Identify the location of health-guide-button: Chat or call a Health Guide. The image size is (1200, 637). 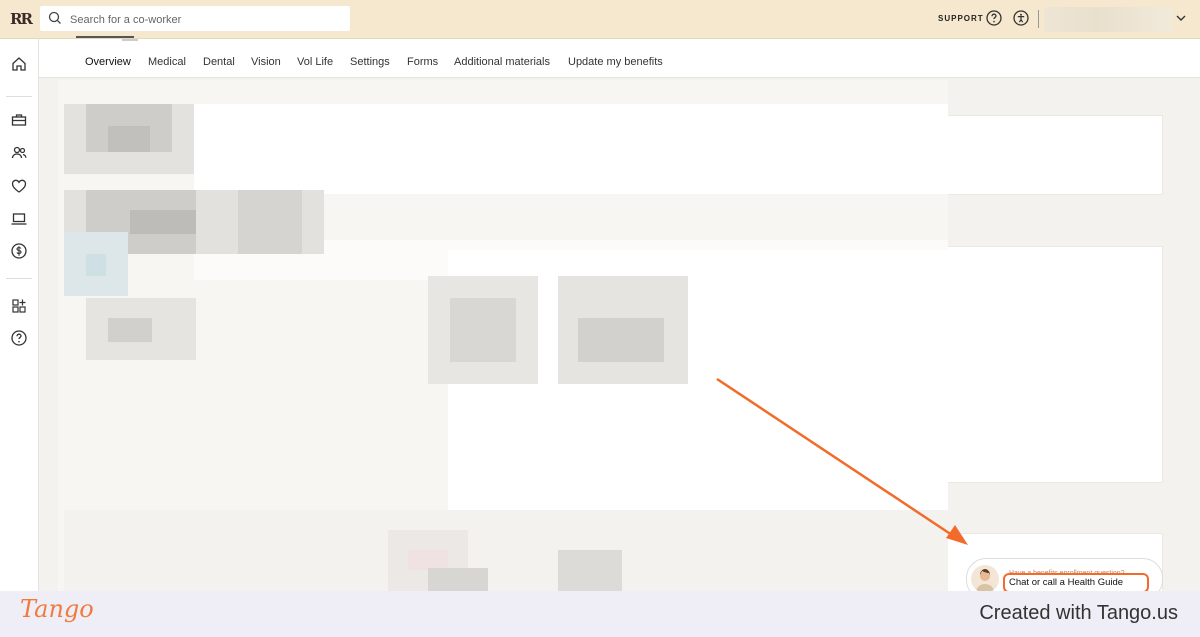
(1076, 583).